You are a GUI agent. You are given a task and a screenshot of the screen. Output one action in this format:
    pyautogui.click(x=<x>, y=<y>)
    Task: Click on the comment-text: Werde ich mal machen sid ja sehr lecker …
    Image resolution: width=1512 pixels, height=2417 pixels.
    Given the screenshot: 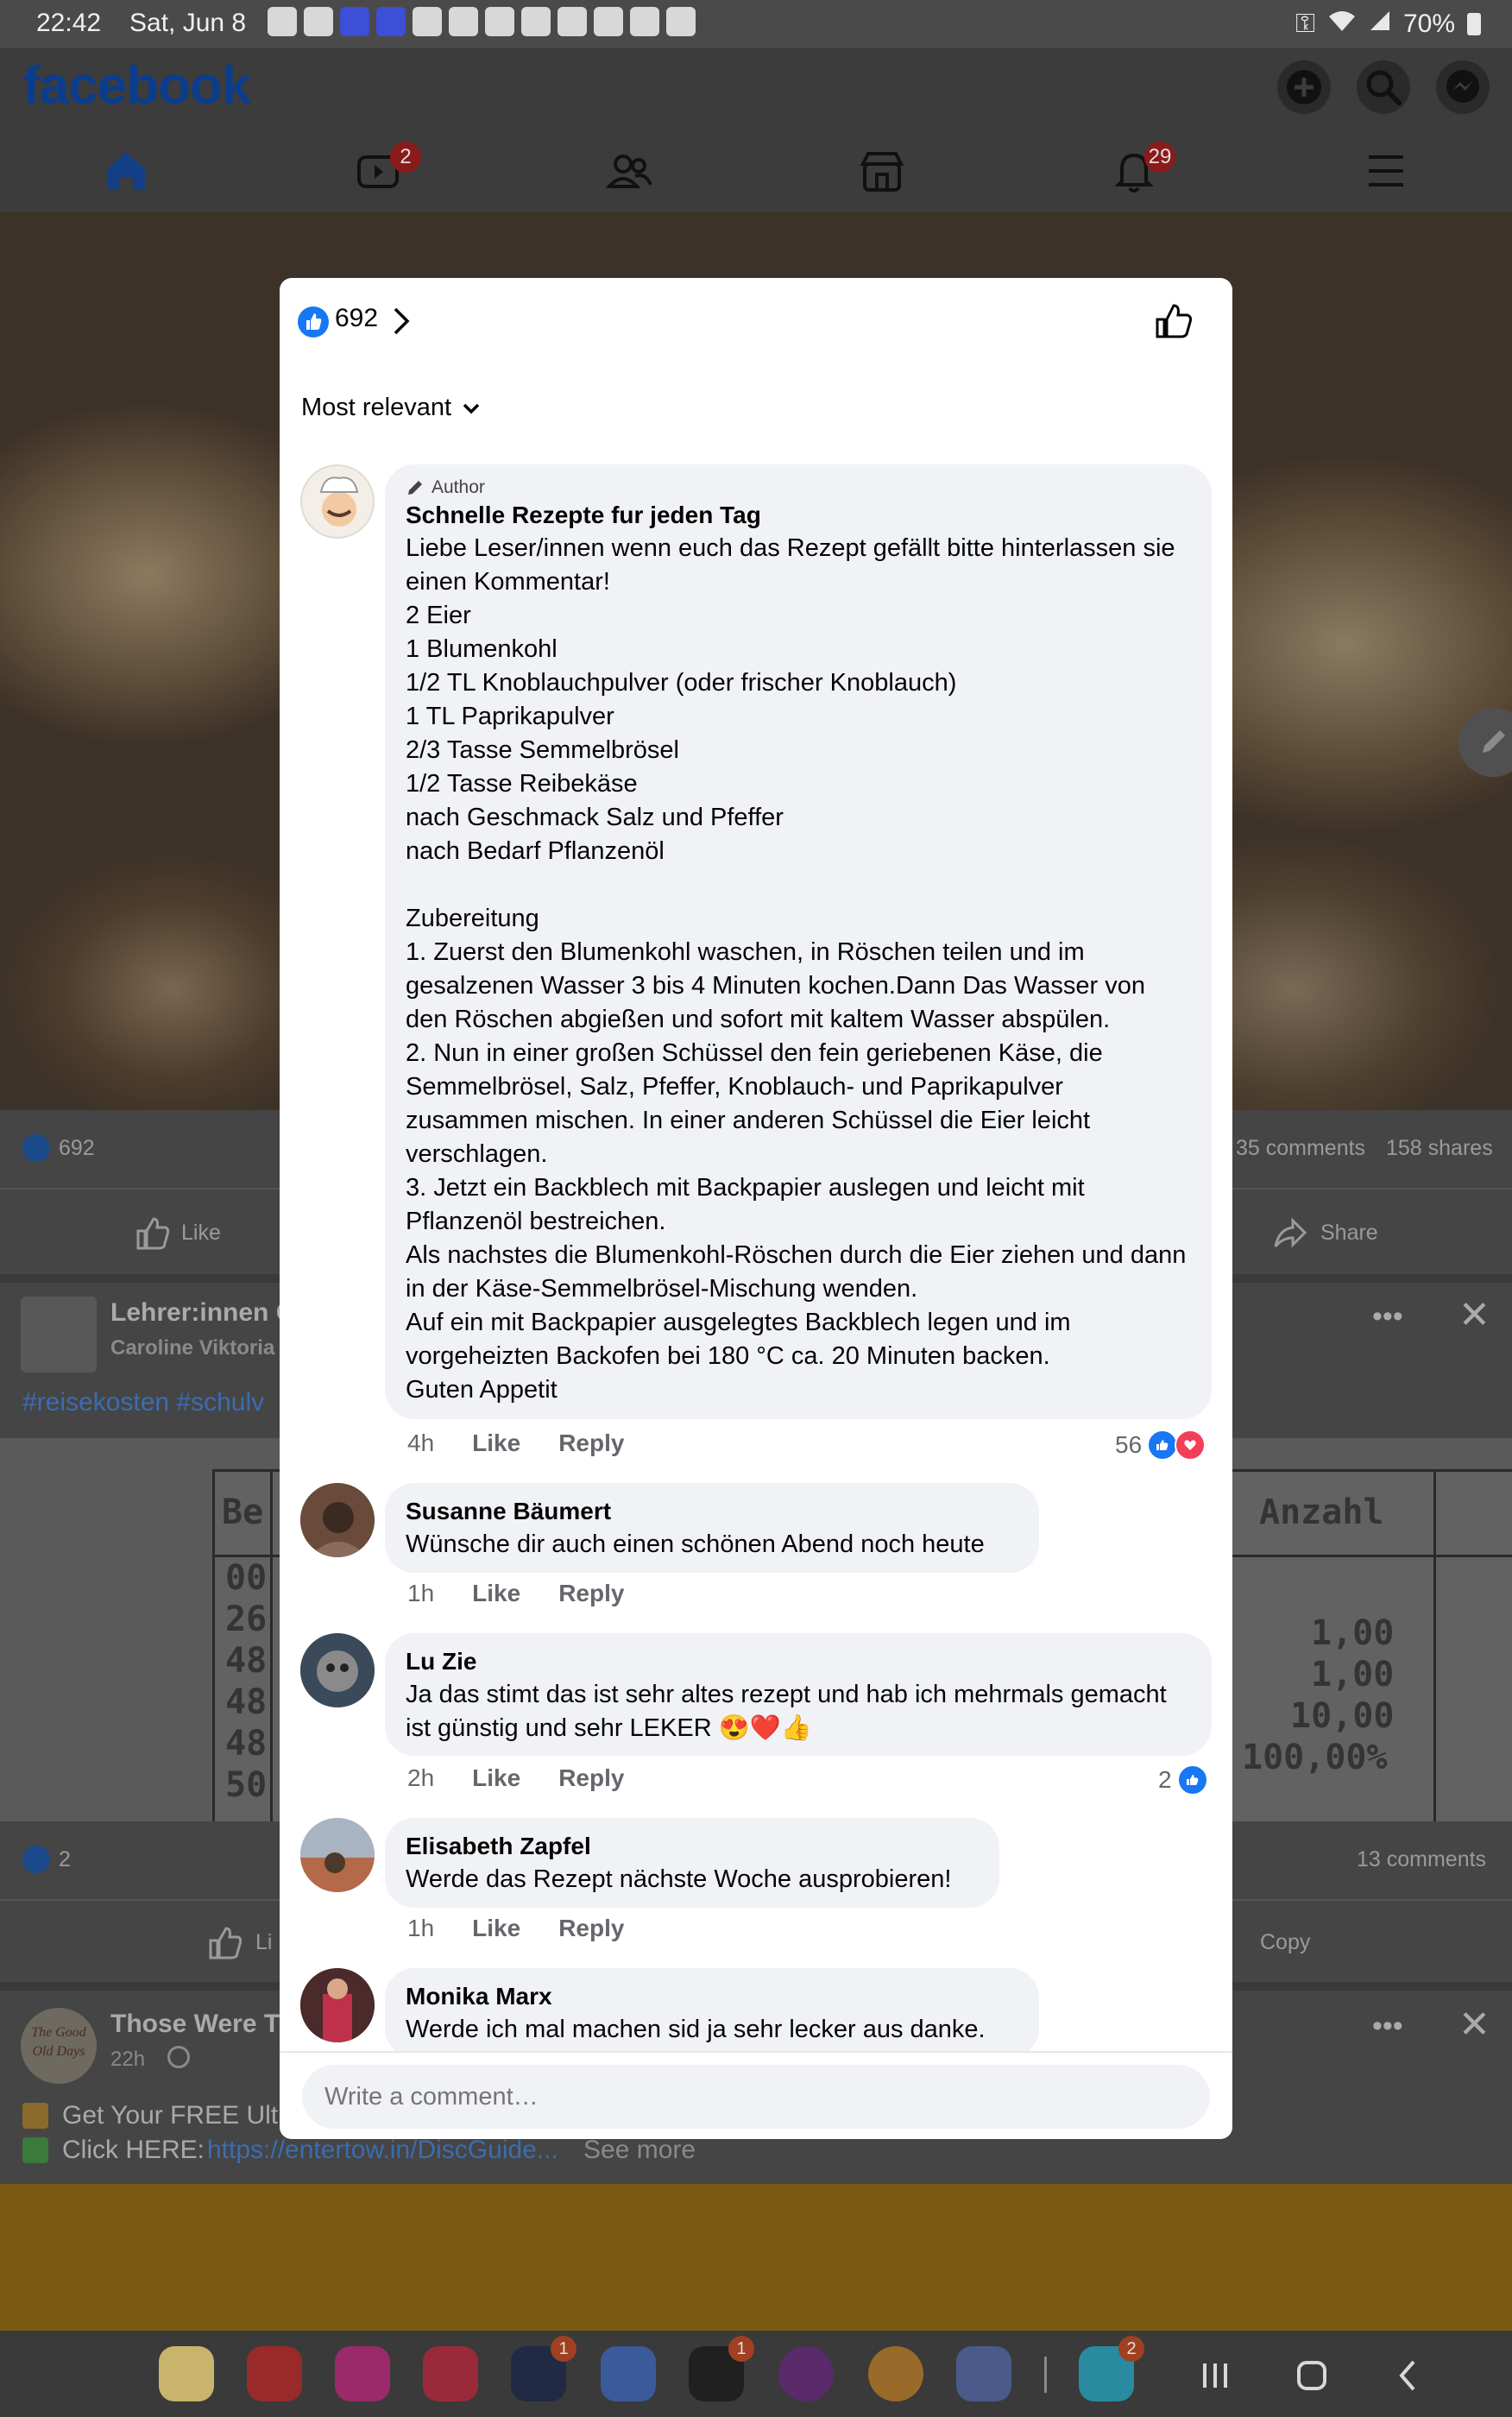 What is the action you would take?
    pyautogui.click(x=696, y=2029)
    